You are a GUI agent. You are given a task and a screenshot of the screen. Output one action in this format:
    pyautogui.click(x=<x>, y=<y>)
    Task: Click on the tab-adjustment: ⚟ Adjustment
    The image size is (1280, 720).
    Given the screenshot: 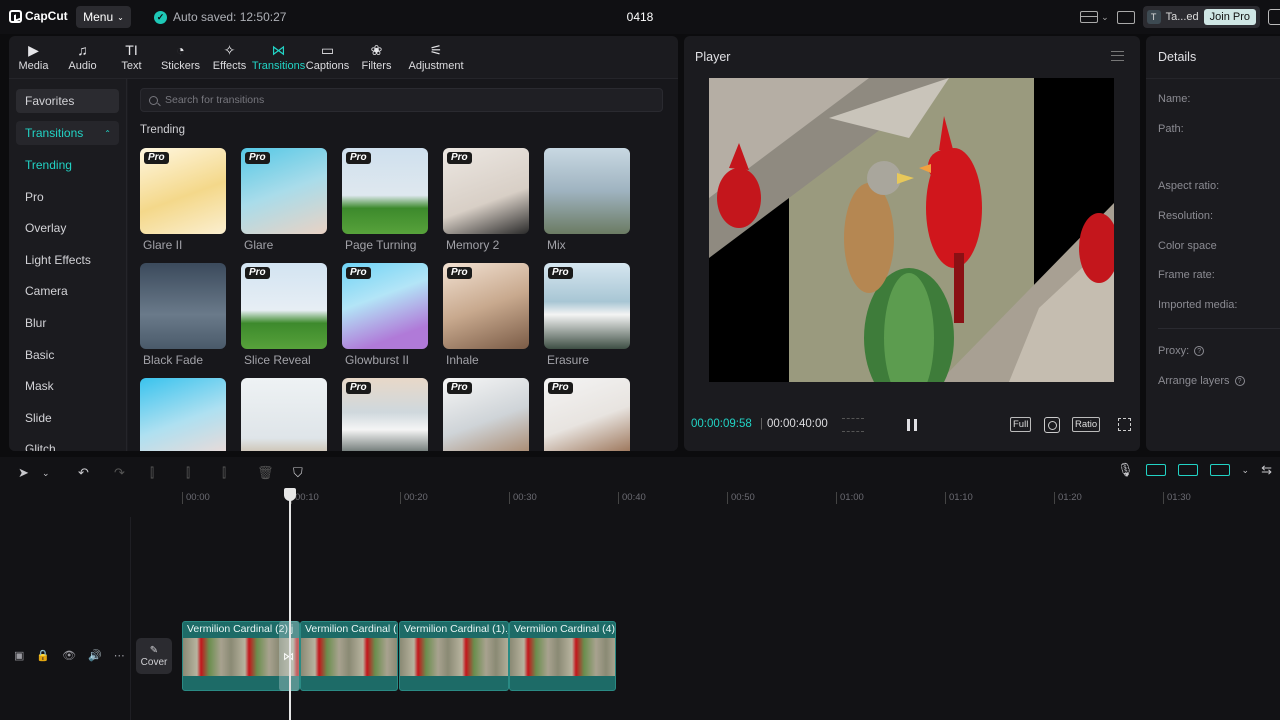 What is the action you would take?
    pyautogui.click(x=436, y=57)
    